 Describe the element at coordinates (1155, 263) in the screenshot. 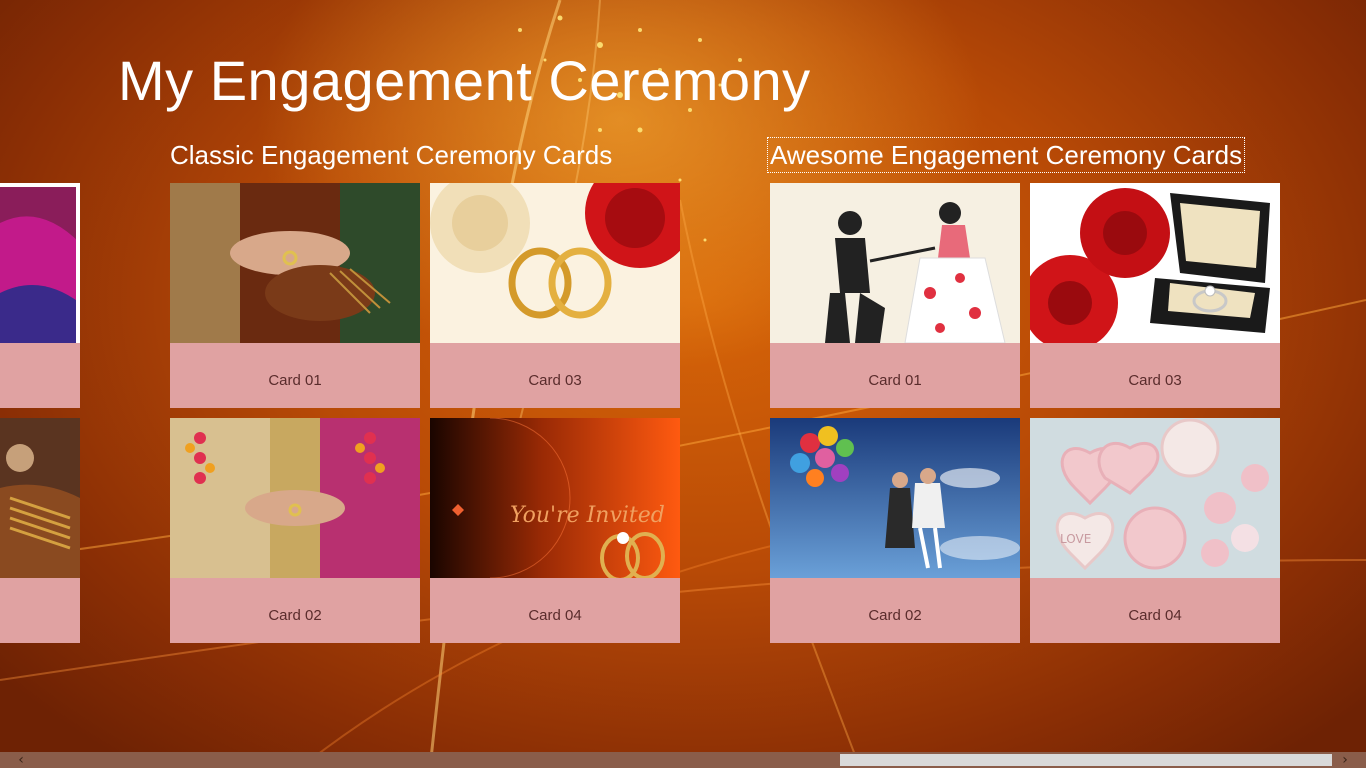

I see `ring-box-roses-photo` at that location.